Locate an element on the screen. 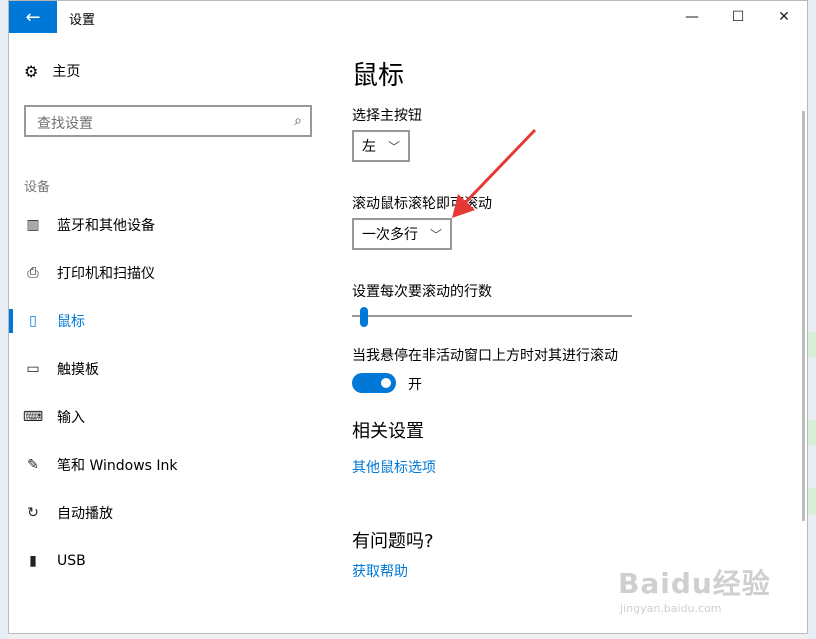  back-button: ← is located at coordinates (33, 17).